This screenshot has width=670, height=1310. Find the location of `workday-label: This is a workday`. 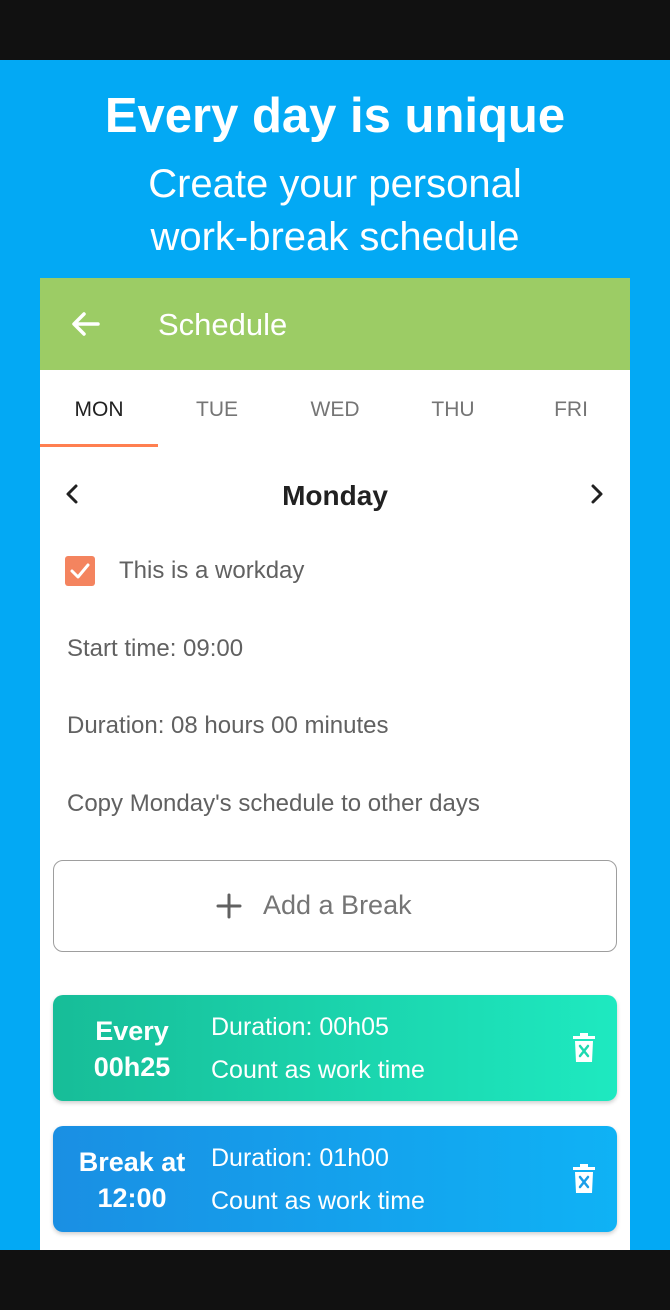

workday-label: This is a workday is located at coordinates (211, 571).